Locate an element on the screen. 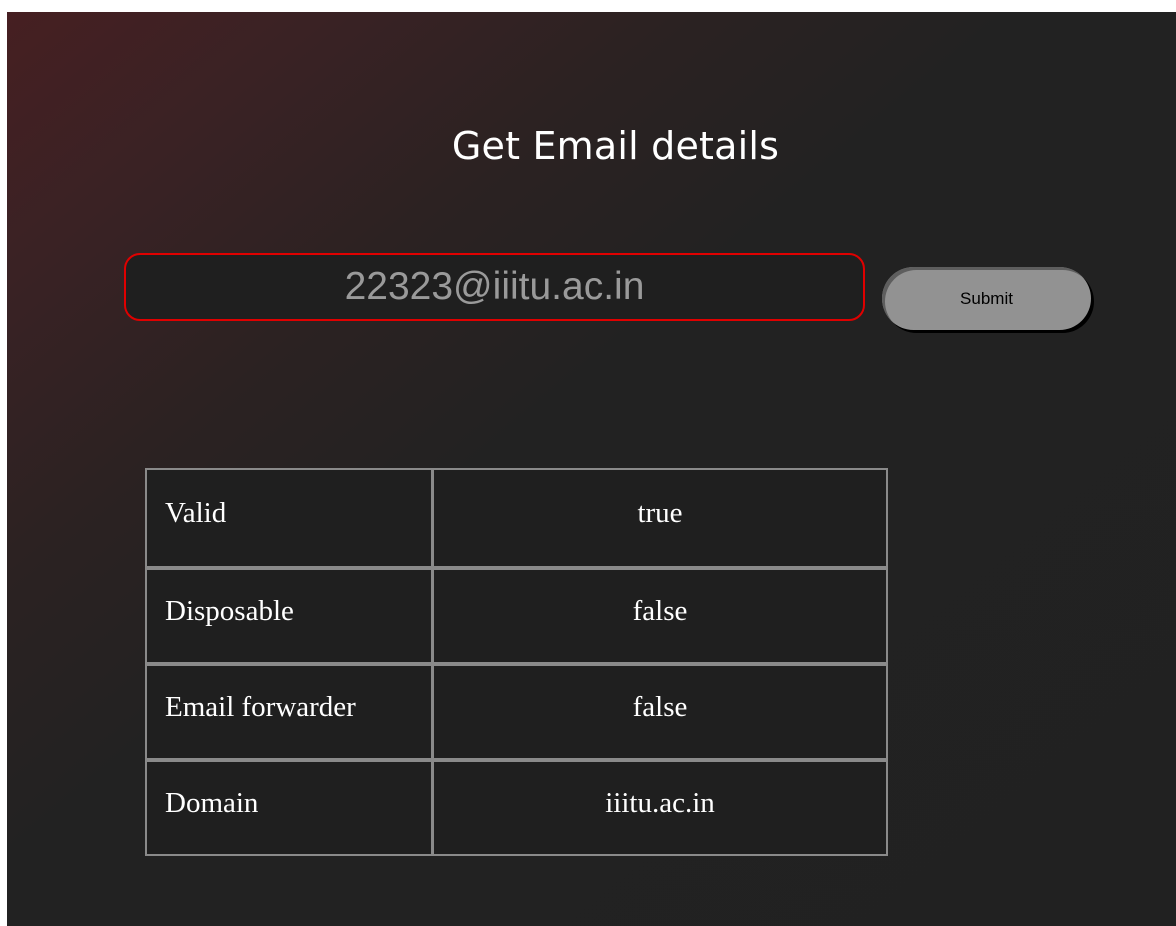 The width and height of the screenshot is (1176, 926). valid-value: true is located at coordinates (660, 512).